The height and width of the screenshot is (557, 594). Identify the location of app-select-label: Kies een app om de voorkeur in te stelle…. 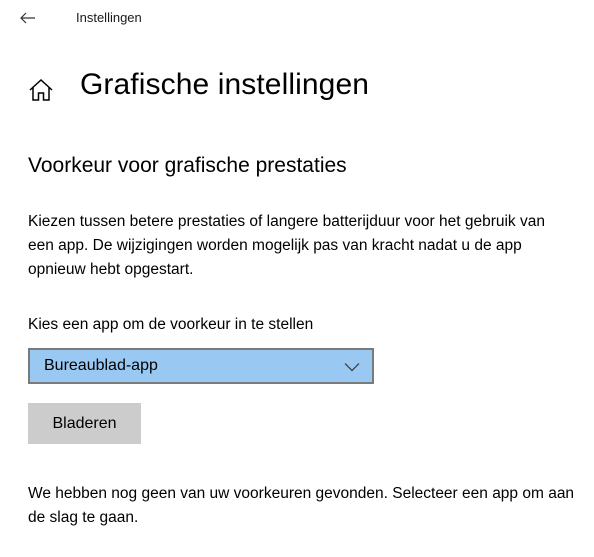
(171, 324).